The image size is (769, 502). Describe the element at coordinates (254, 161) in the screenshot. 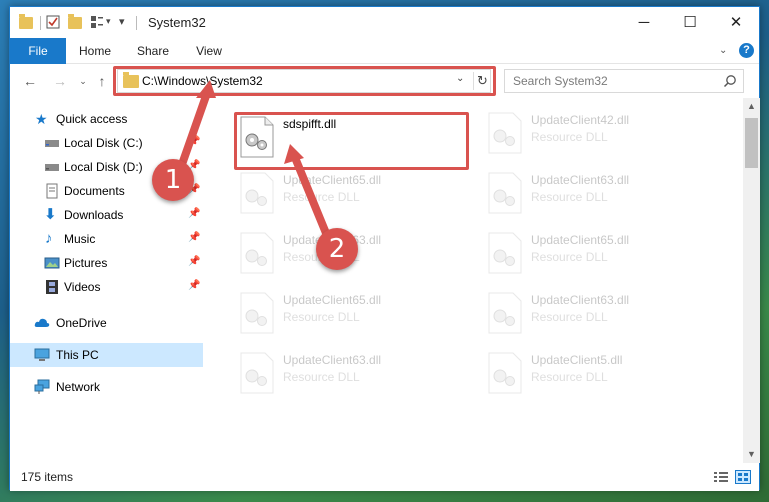

I see `annotation-arrows` at that location.